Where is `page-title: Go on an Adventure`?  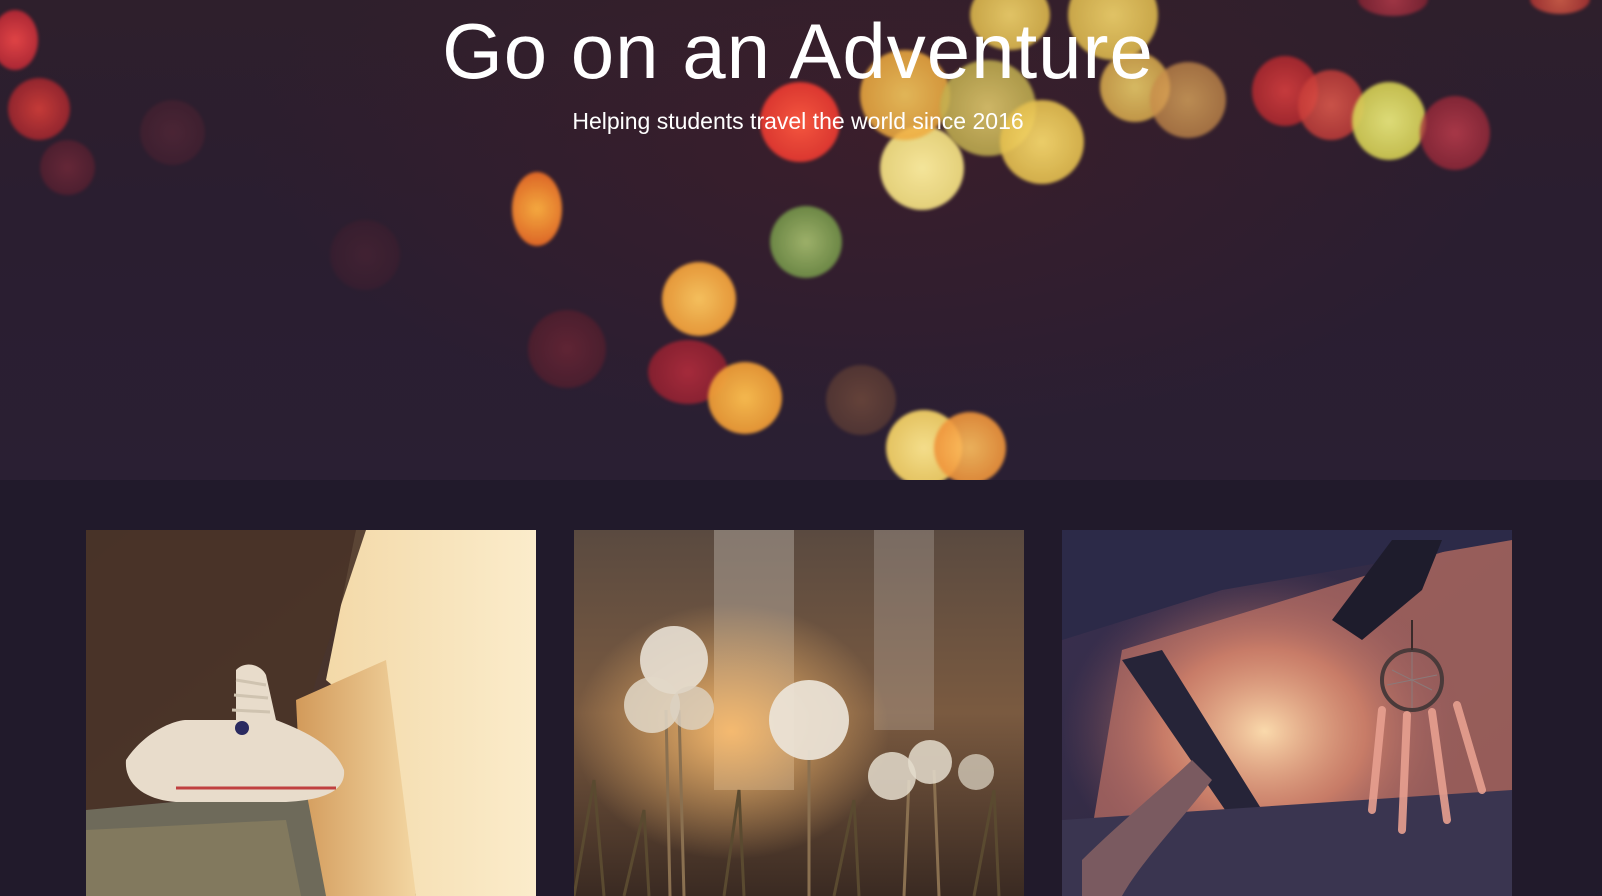
page-title: Go on an Adventure is located at coordinates (798, 51).